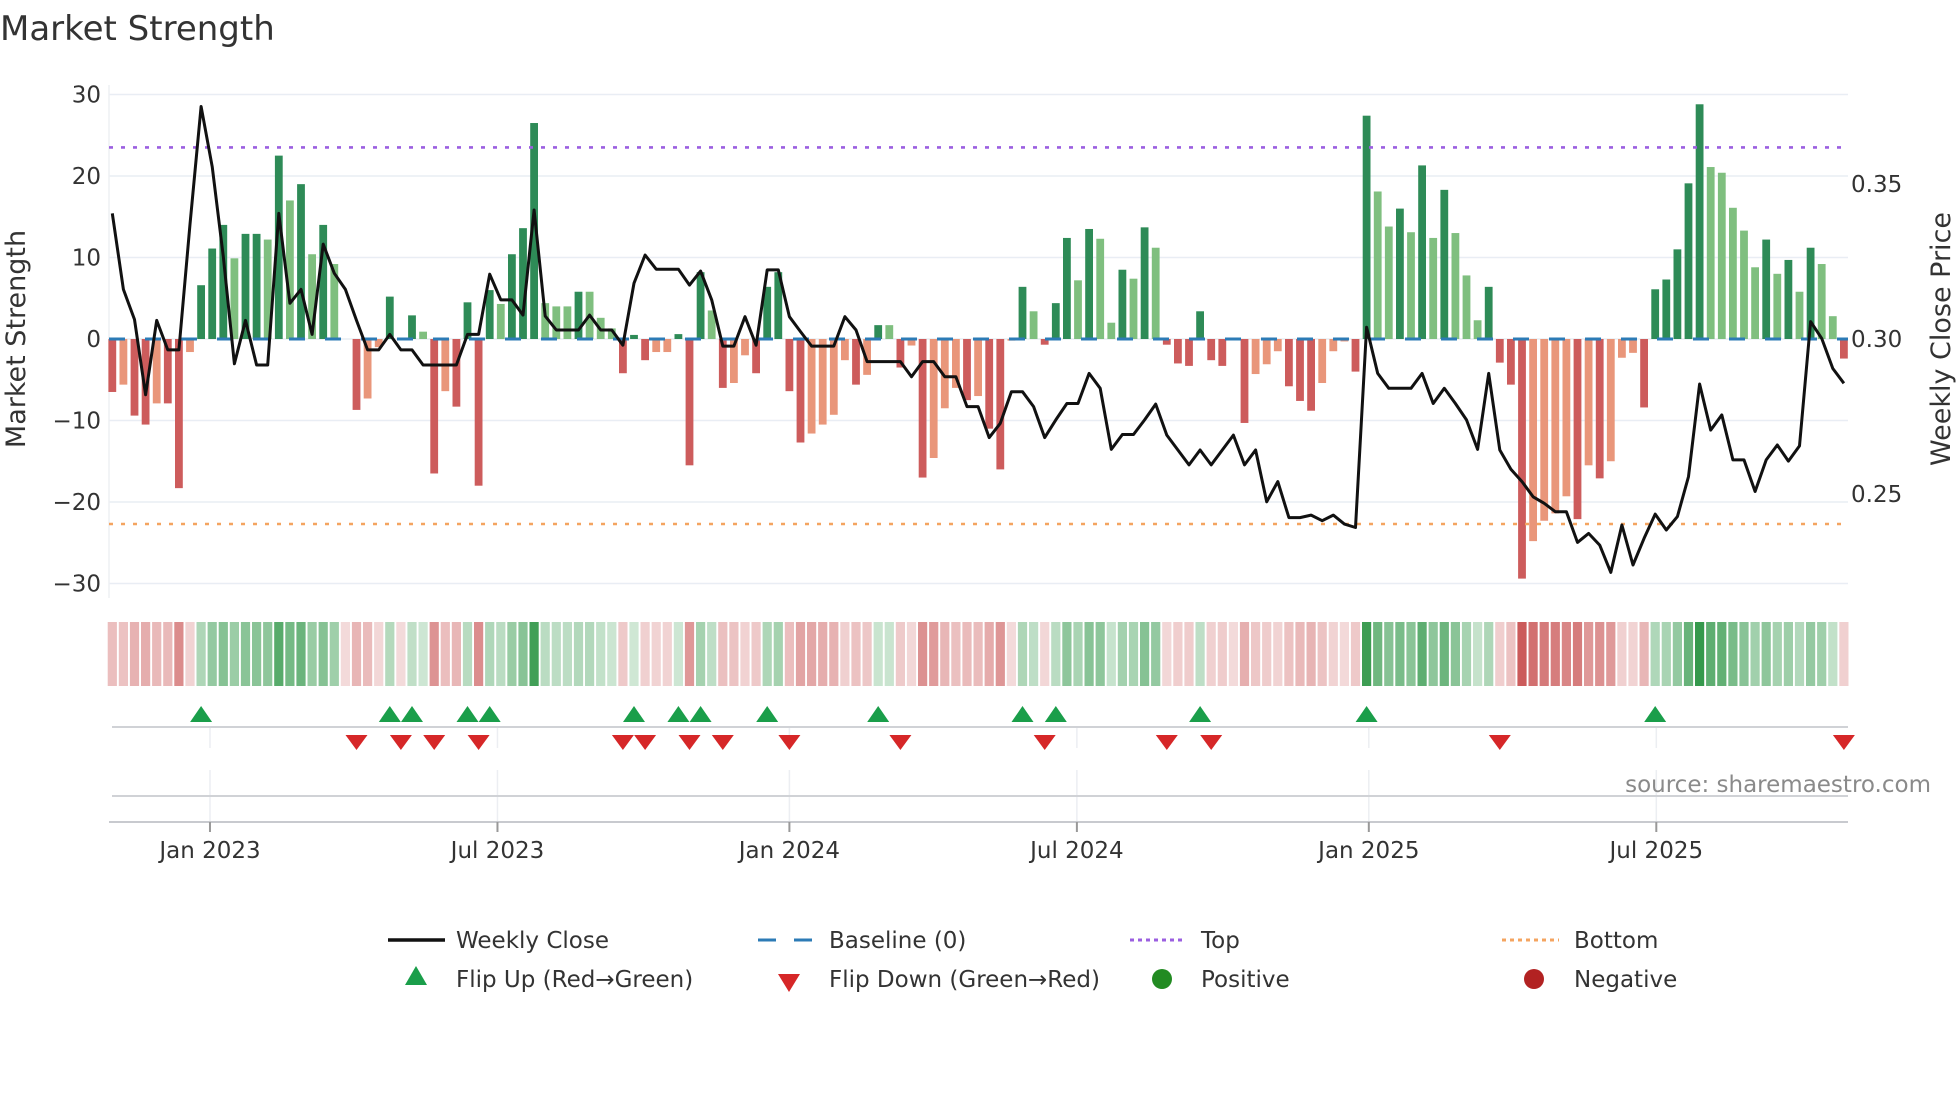 The width and height of the screenshot is (1960, 1102). Describe the element at coordinates (1625, 980) in the screenshot. I see `legend-negative-label: Negative` at that location.